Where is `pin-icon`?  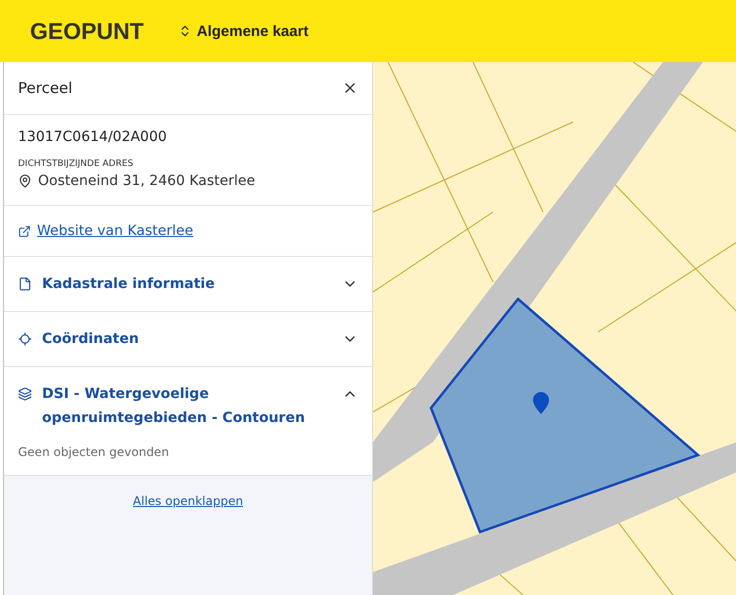 pin-icon is located at coordinates (25, 181).